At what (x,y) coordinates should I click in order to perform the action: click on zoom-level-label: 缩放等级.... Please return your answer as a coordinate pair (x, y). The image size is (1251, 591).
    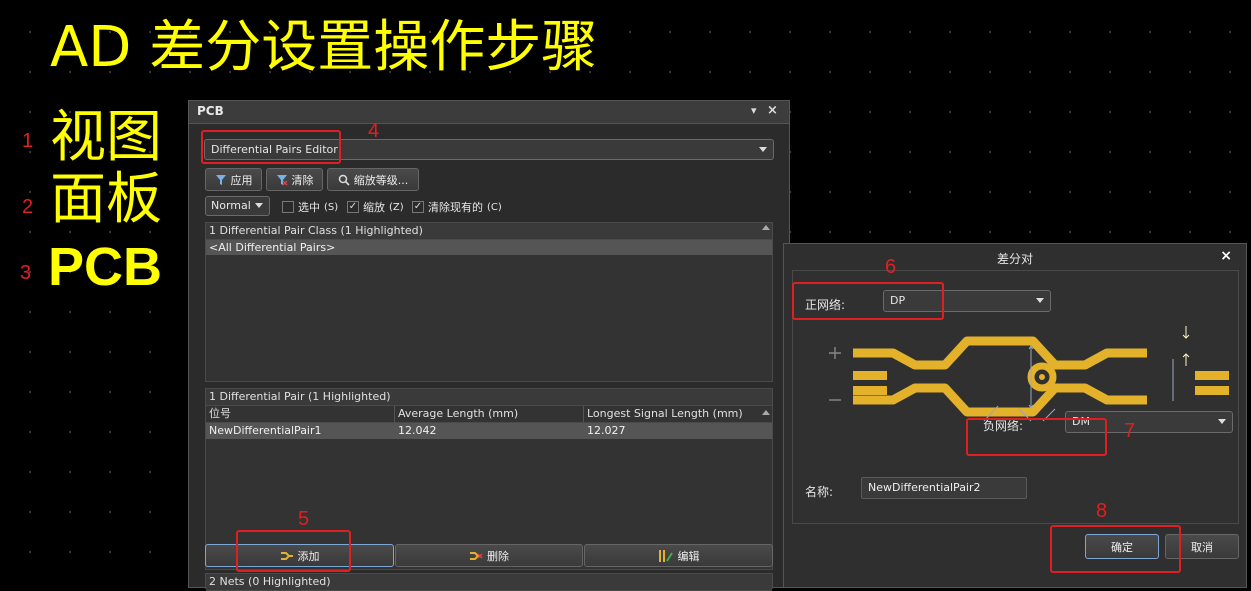
    Looking at the image, I should click on (381, 180).